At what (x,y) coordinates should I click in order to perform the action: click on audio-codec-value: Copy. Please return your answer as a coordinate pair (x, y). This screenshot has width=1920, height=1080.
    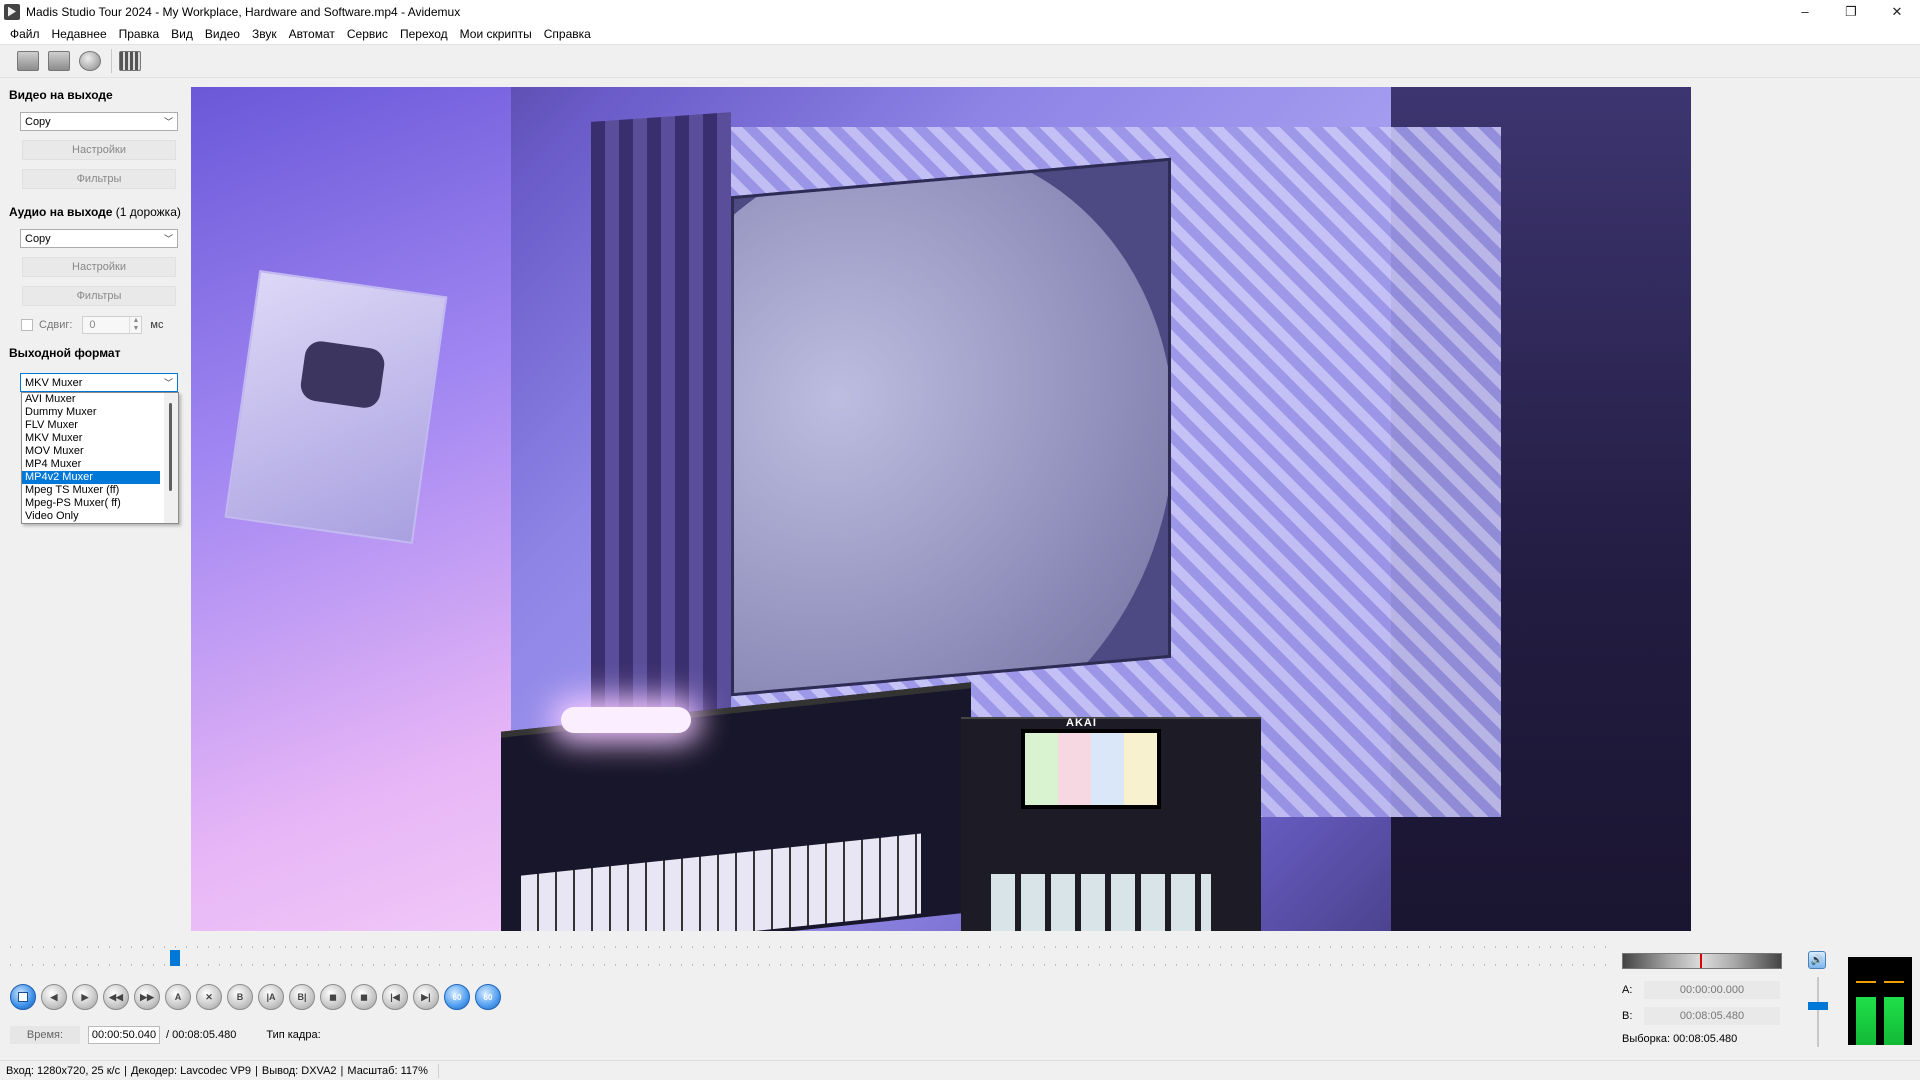
    Looking at the image, I should click on (38, 238).